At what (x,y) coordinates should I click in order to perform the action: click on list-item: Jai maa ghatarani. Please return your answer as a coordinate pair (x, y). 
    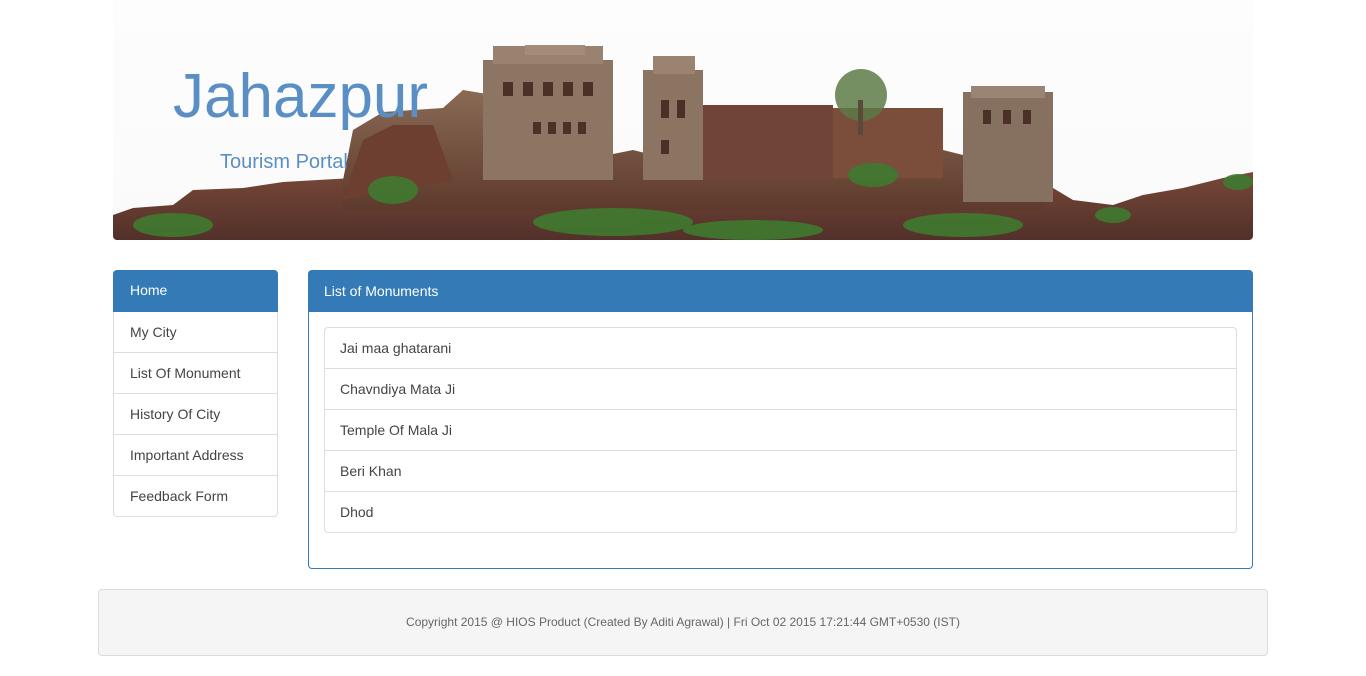
    Looking at the image, I should click on (780, 348).